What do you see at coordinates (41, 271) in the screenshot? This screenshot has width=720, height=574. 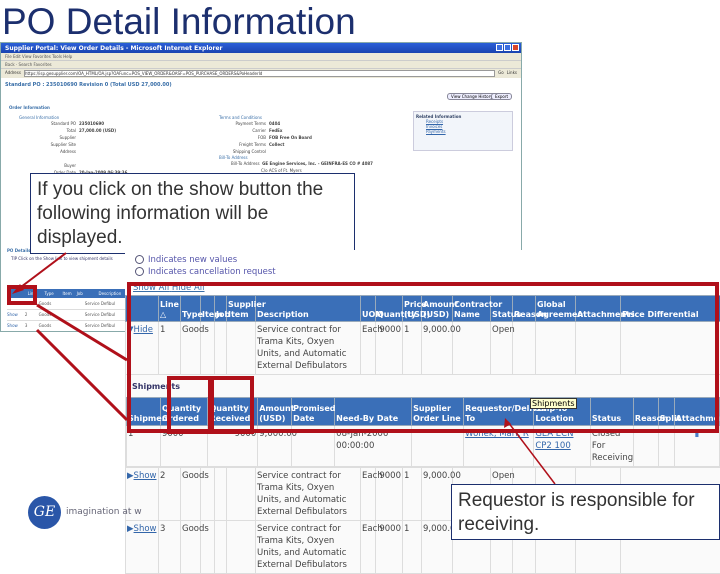 I see `arrow-callout-to-show` at bounding box center [41, 271].